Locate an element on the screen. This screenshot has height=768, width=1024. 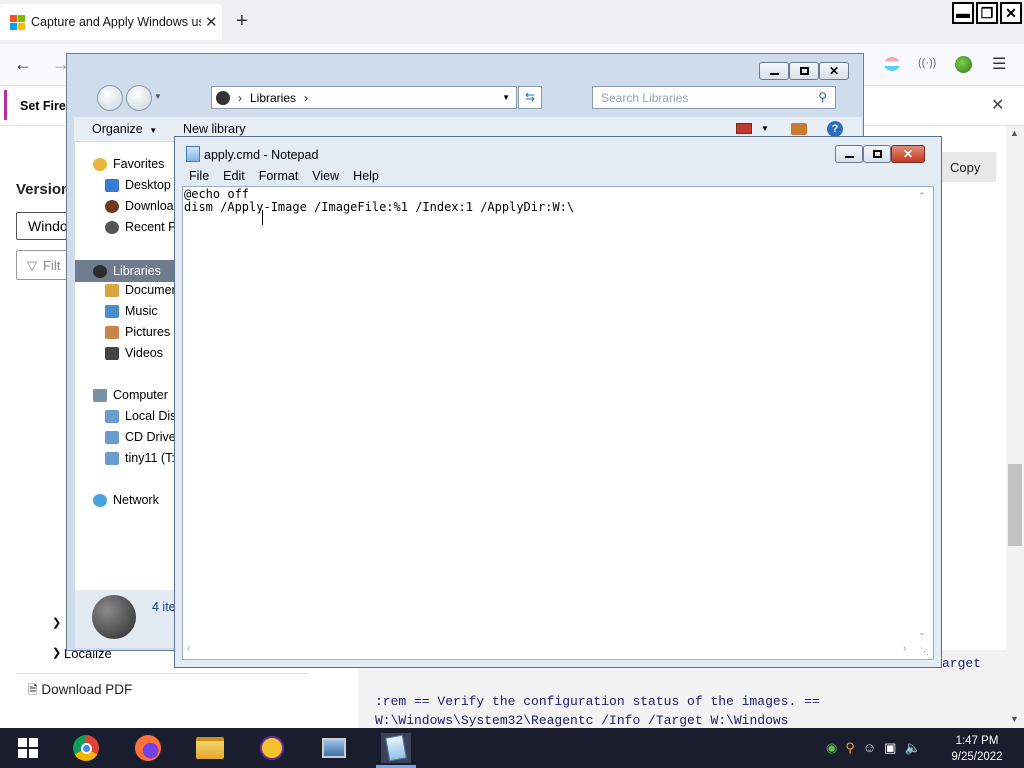
nav-local-disk: Local Disk is located at coordinates (144, 416).